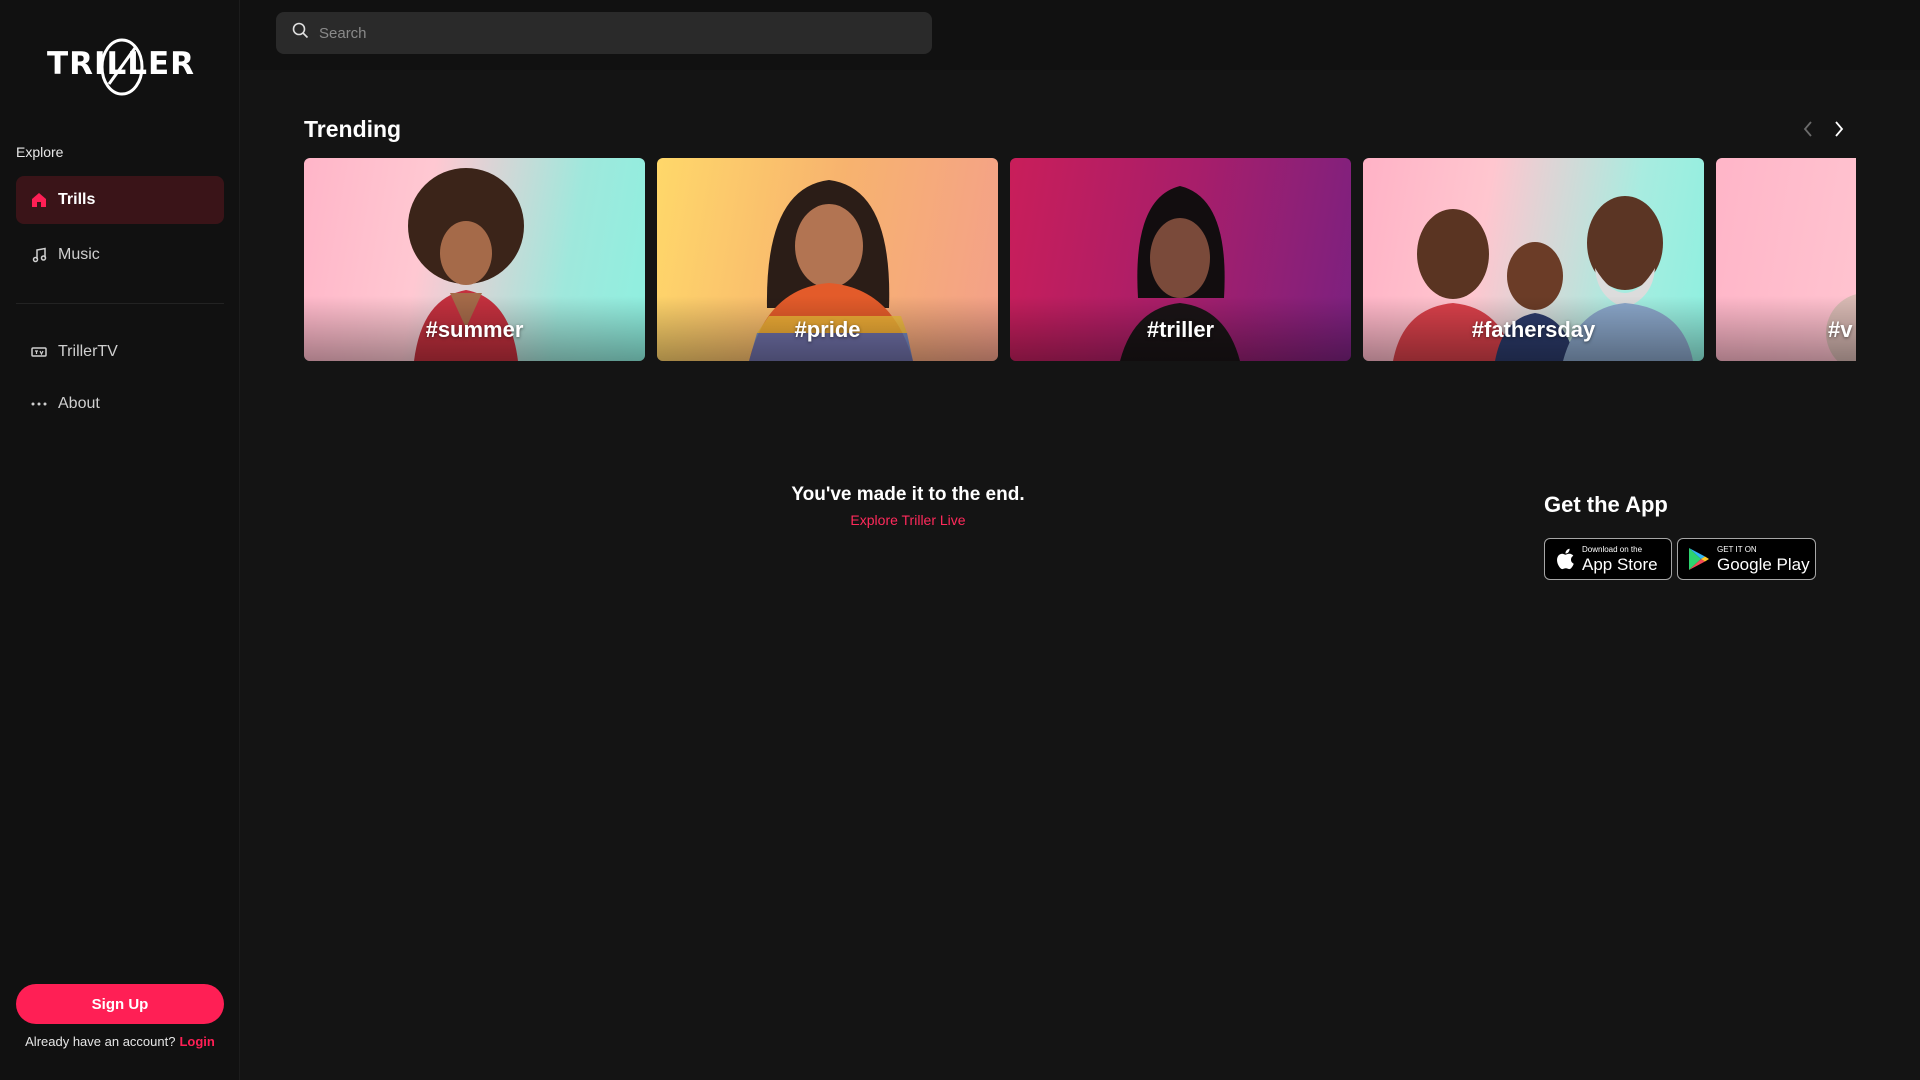 The image size is (1920, 1080). Describe the element at coordinates (619, 33) in the screenshot. I see `search-input` at that location.